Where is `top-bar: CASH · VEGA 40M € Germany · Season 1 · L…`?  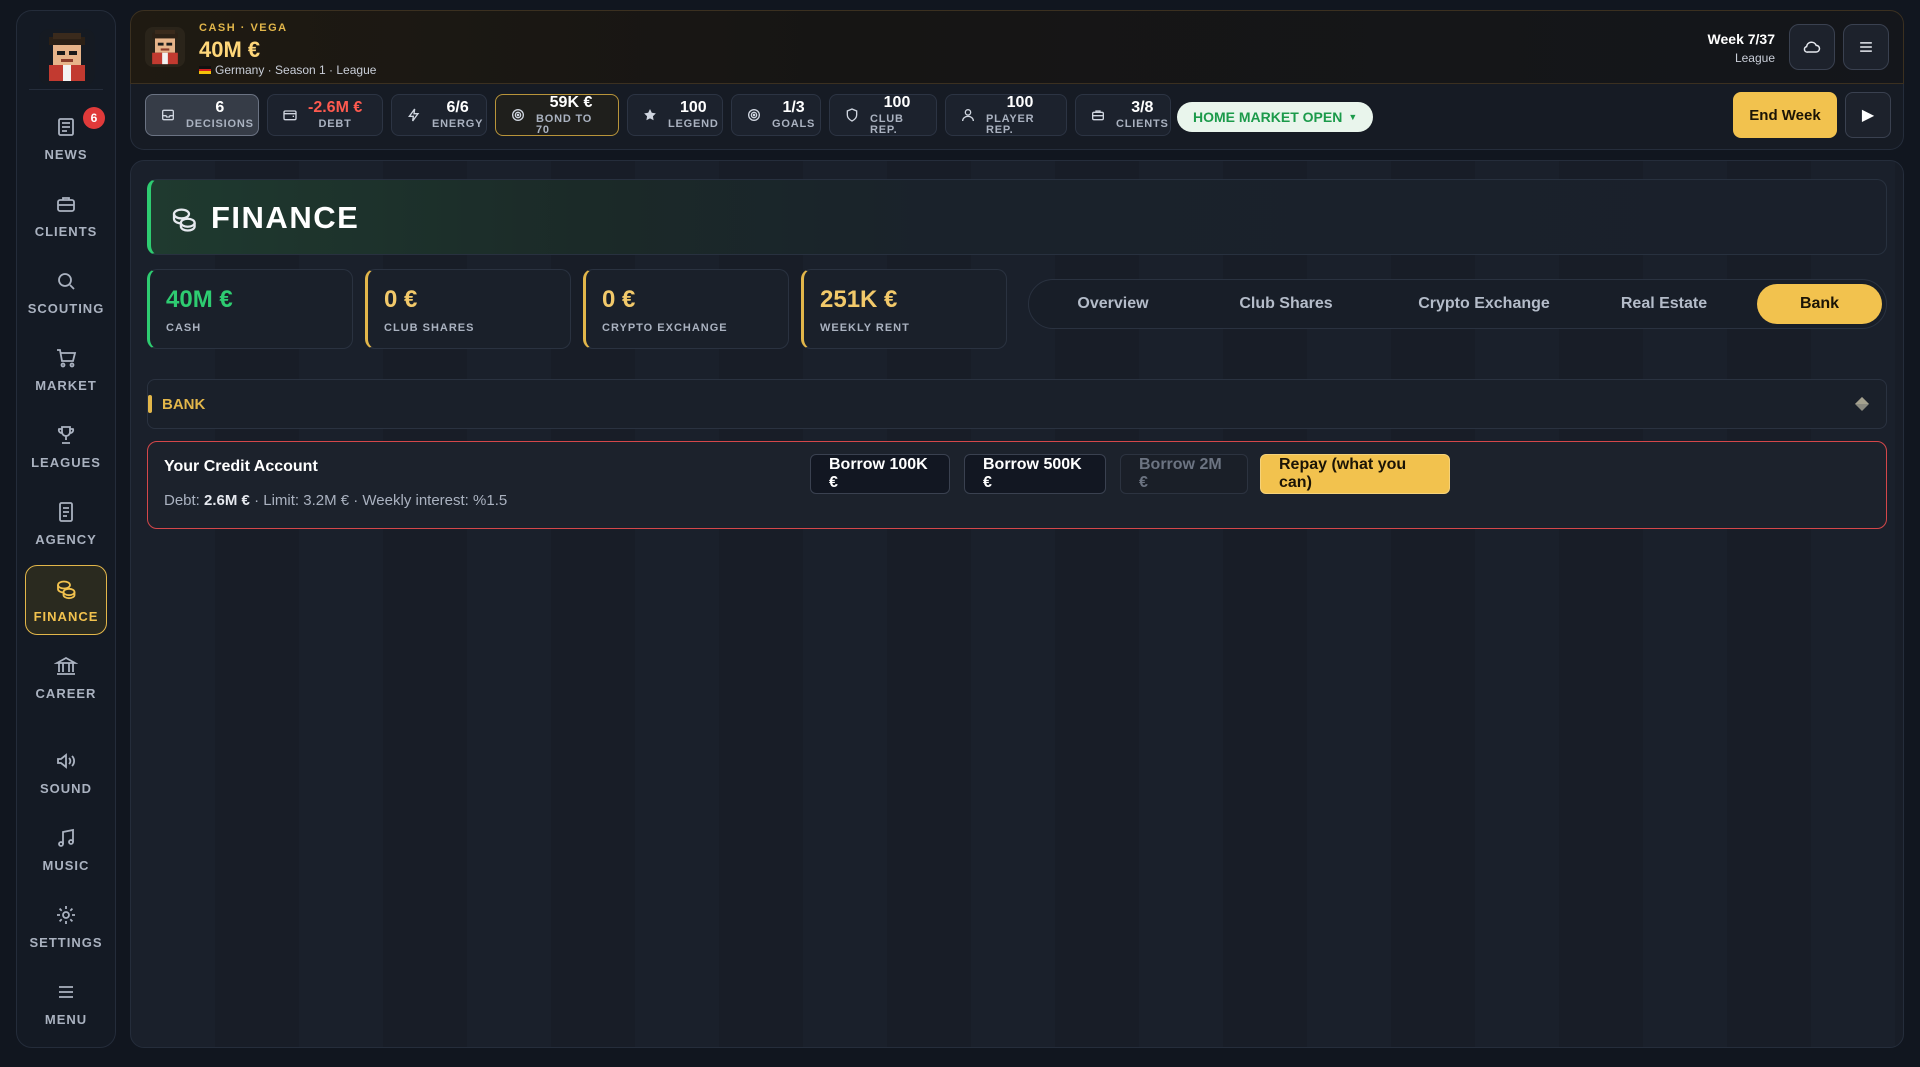 top-bar: CASH · VEGA 40M € Germany · Season 1 · L… is located at coordinates (1017, 47).